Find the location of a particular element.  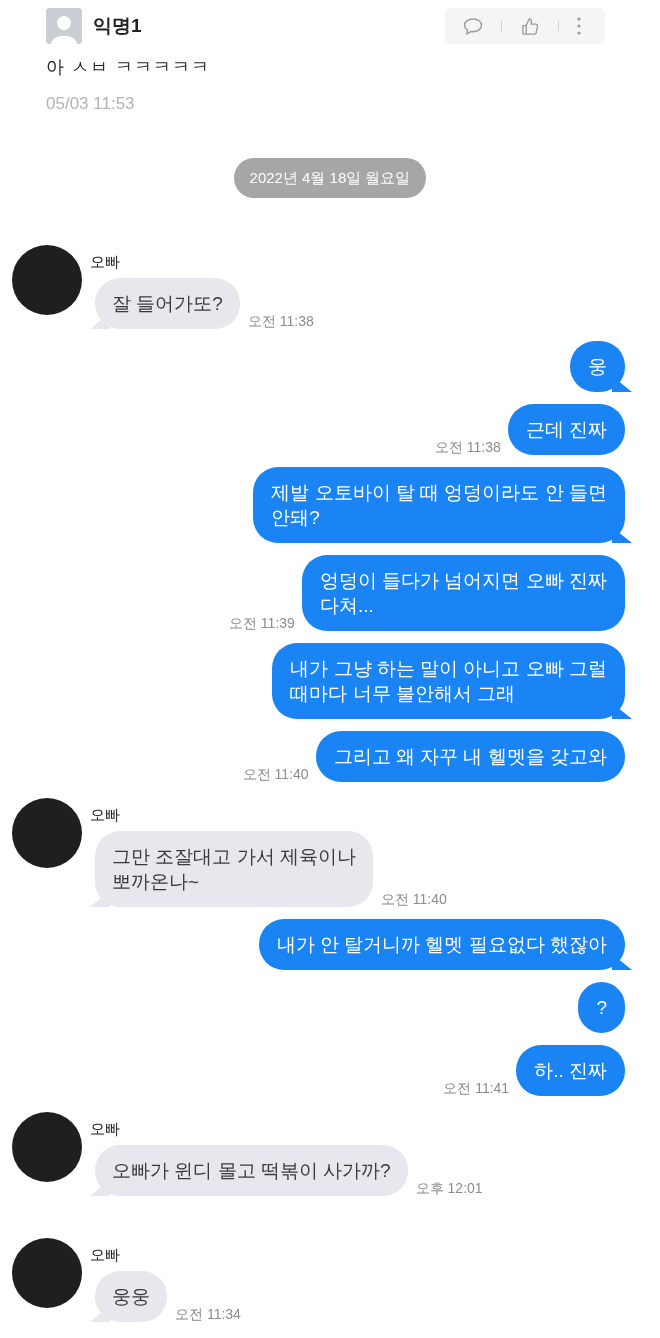

message-bubble: 웅 is located at coordinates (601, 366).